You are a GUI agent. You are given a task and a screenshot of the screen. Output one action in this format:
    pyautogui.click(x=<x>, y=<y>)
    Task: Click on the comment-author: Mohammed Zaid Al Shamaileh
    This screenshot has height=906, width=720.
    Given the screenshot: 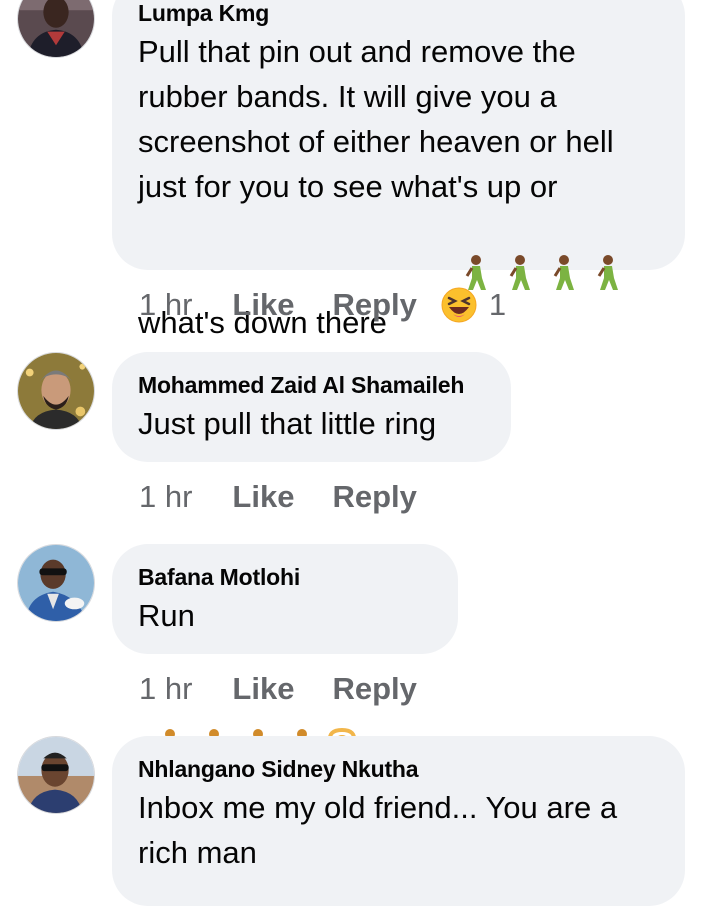 What is the action you would take?
    pyautogui.click(x=301, y=385)
    